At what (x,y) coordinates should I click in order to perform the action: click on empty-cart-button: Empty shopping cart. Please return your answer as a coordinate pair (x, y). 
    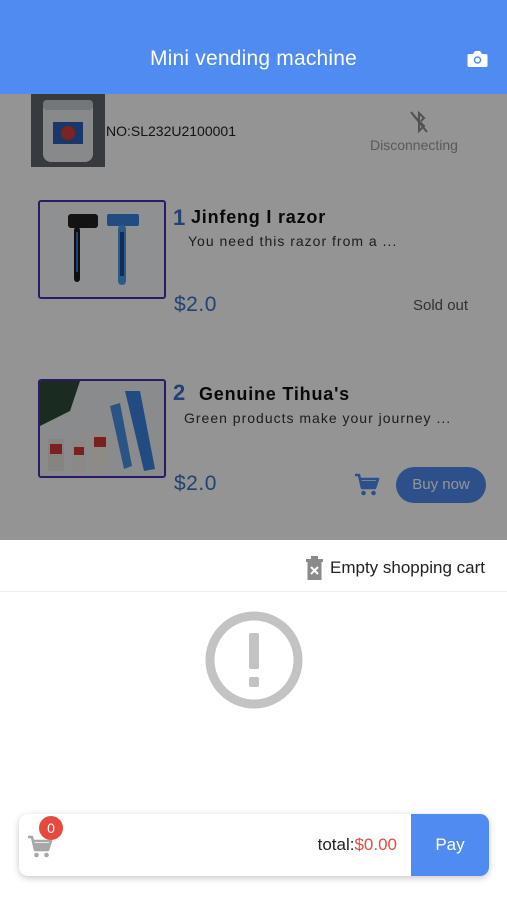
    Looking at the image, I should click on (395, 568).